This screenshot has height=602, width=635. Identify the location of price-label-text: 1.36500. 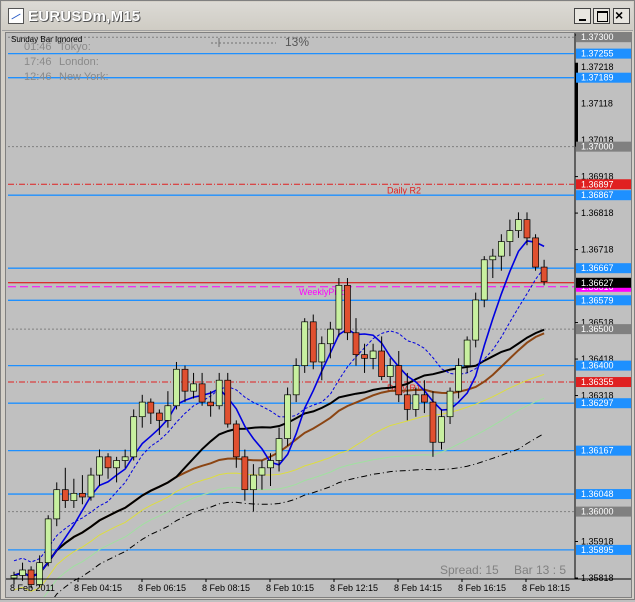
(597, 329).